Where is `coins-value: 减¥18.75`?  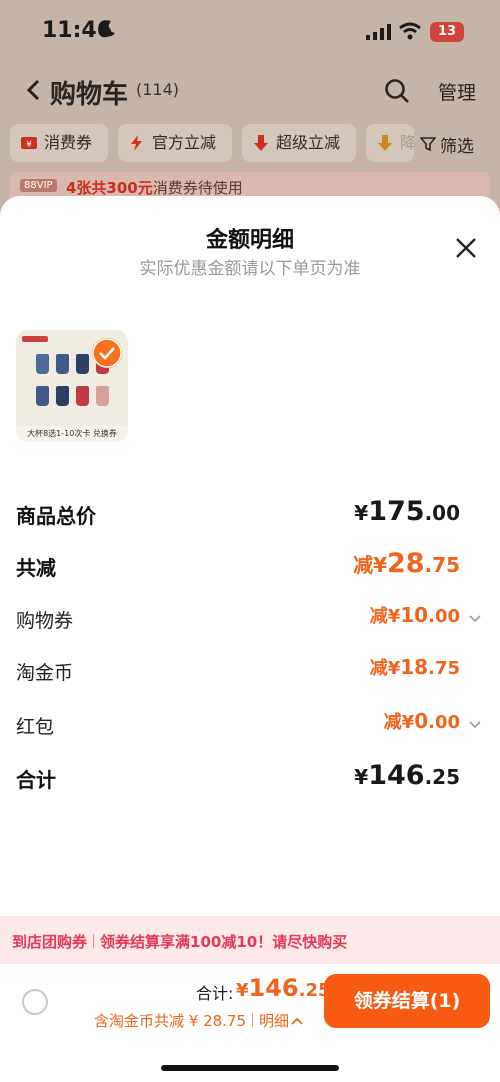 coins-value: 减¥18.75 is located at coordinates (414, 667).